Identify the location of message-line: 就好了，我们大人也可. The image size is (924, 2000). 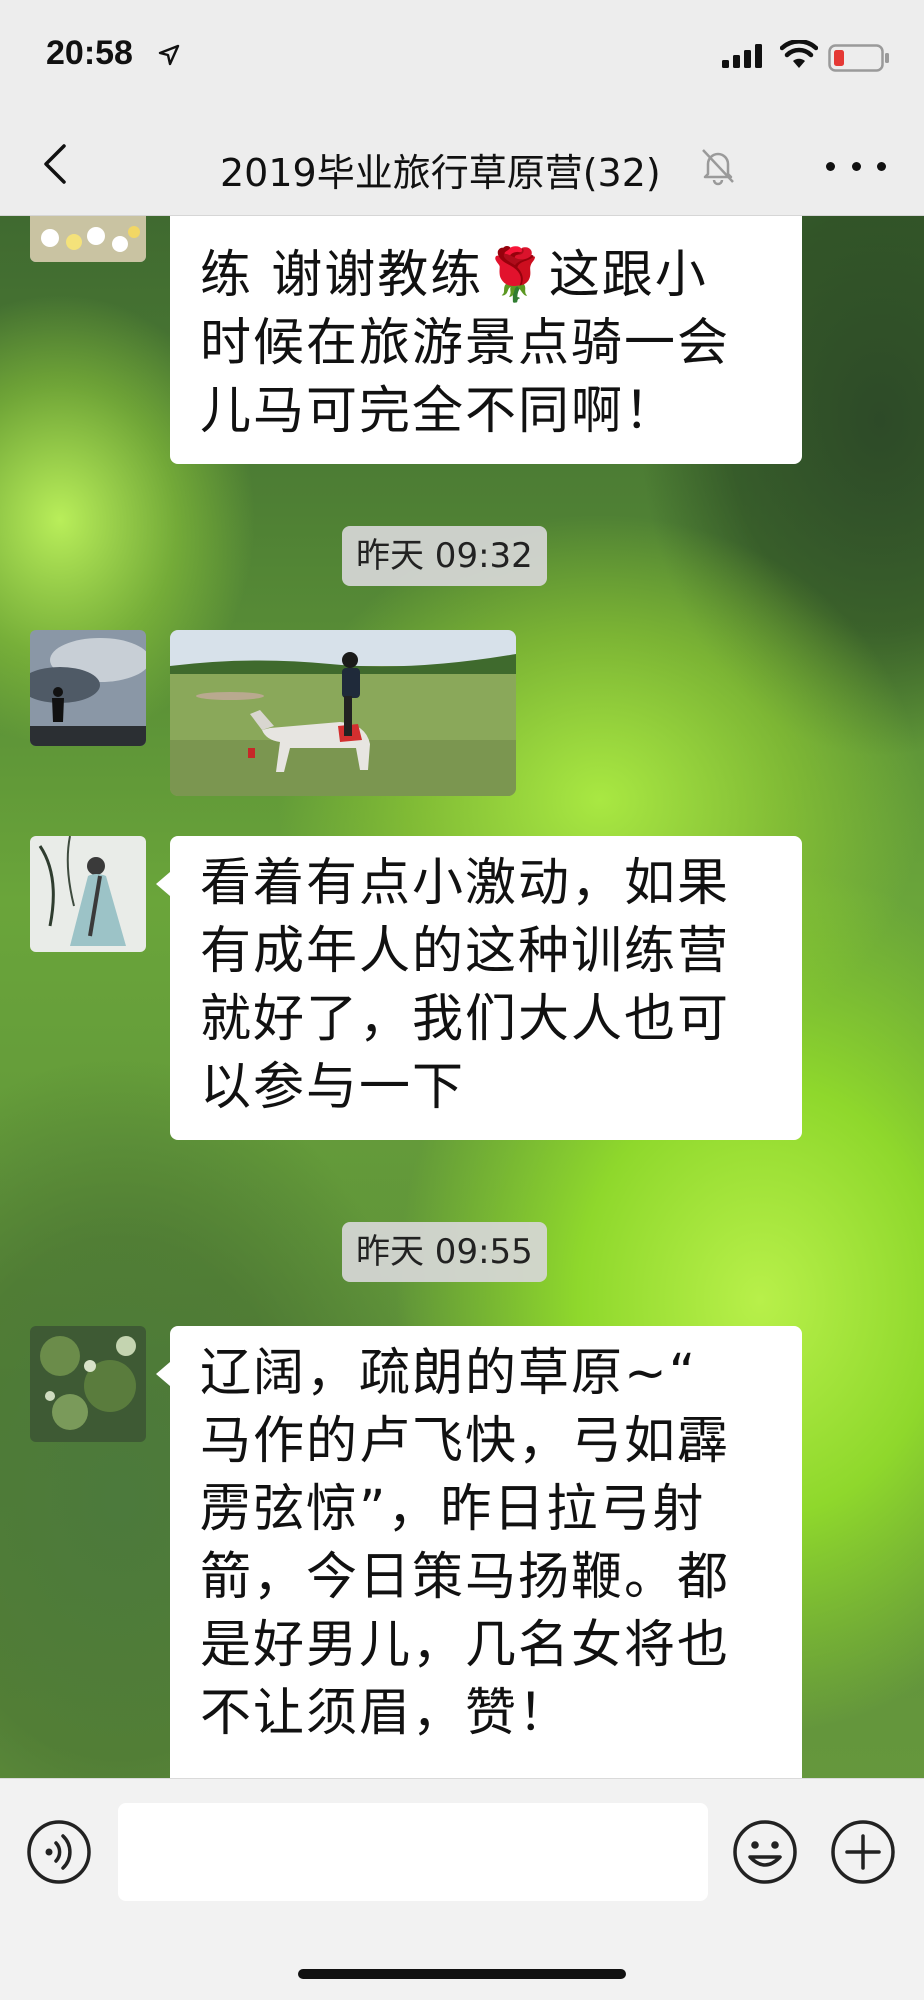
(465, 1019).